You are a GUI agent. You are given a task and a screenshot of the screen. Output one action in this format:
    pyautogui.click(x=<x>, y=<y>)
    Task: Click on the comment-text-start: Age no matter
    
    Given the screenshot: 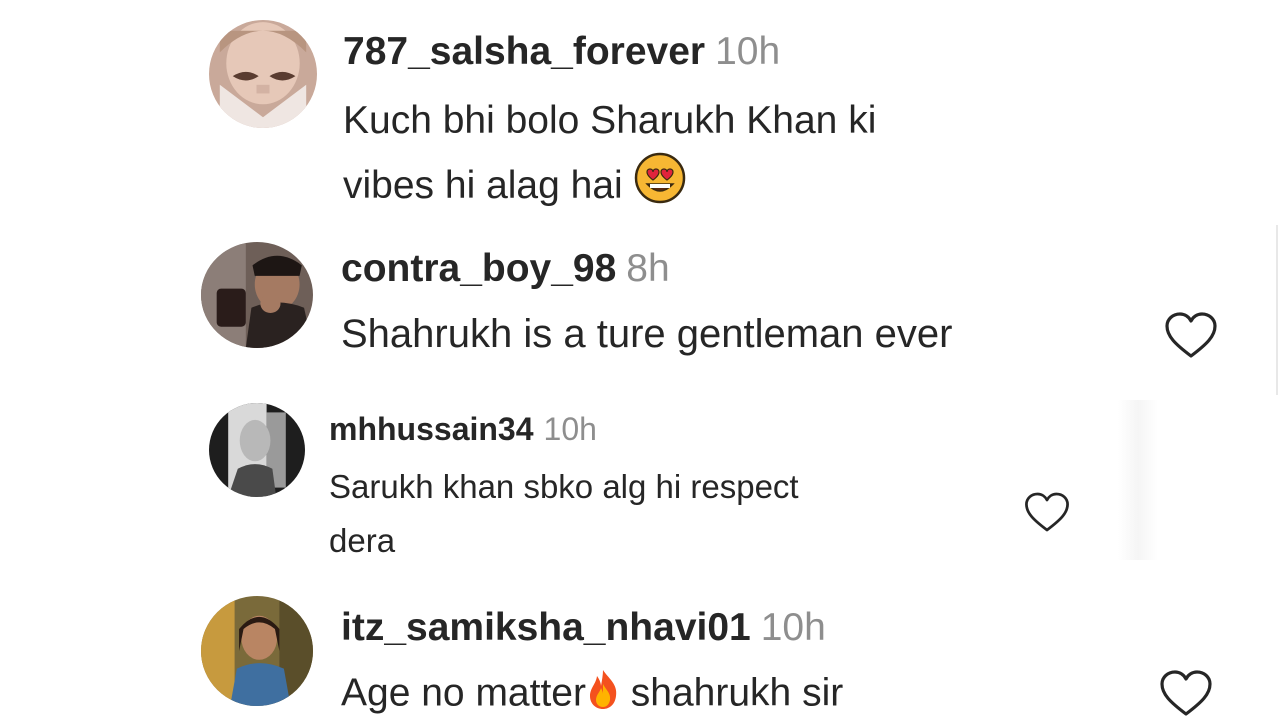 What is the action you would take?
    pyautogui.click(x=463, y=693)
    